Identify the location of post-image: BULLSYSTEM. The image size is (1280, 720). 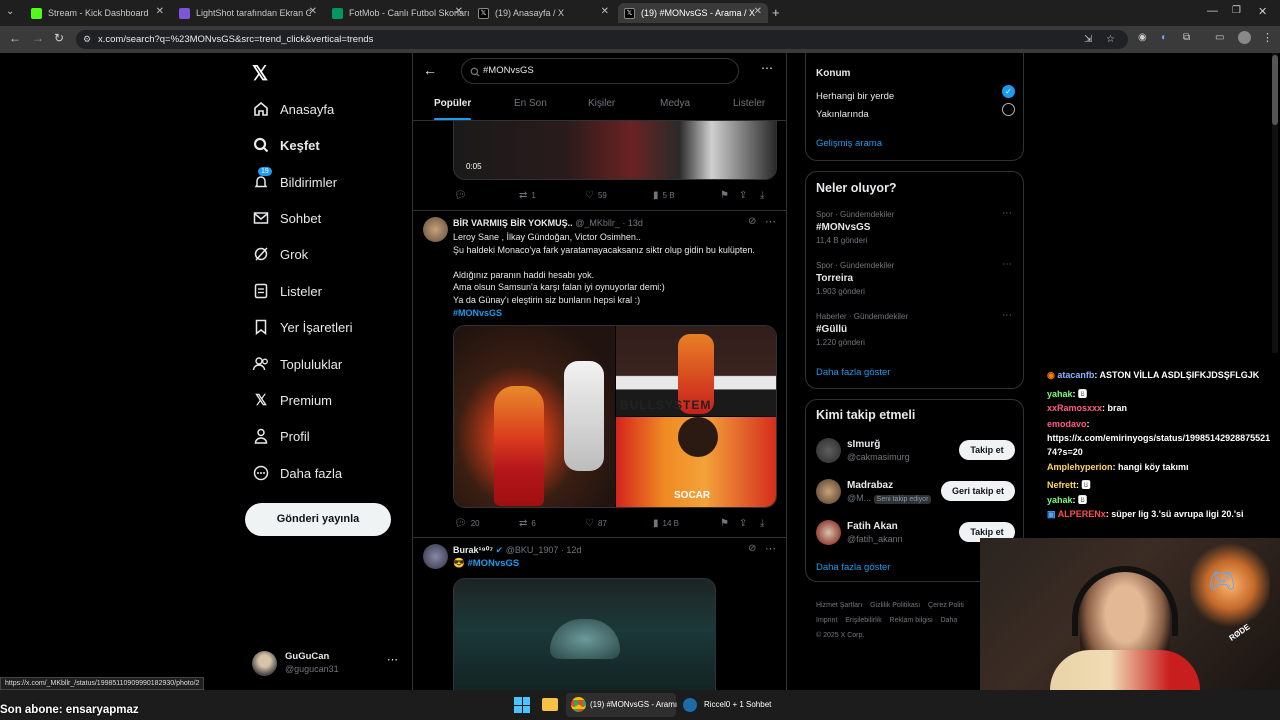
(696, 371).